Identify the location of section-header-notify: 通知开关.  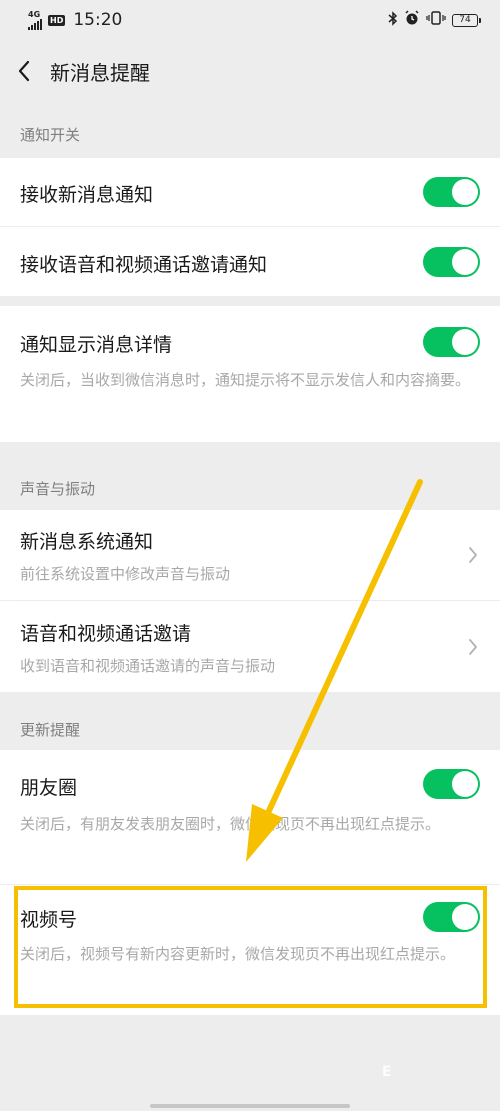
(50, 134).